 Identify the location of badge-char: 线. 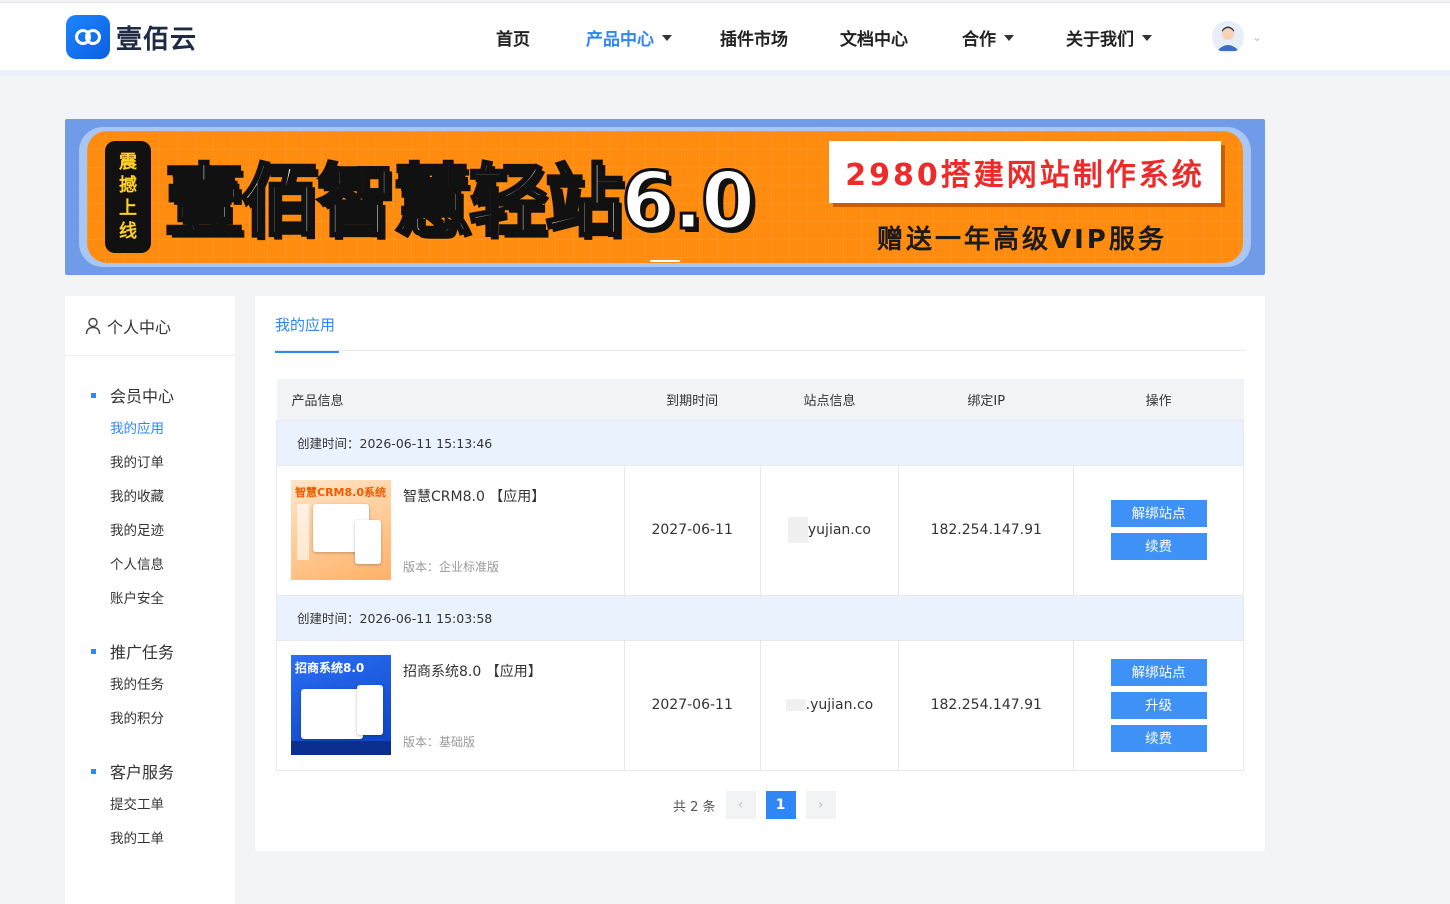
(128, 231).